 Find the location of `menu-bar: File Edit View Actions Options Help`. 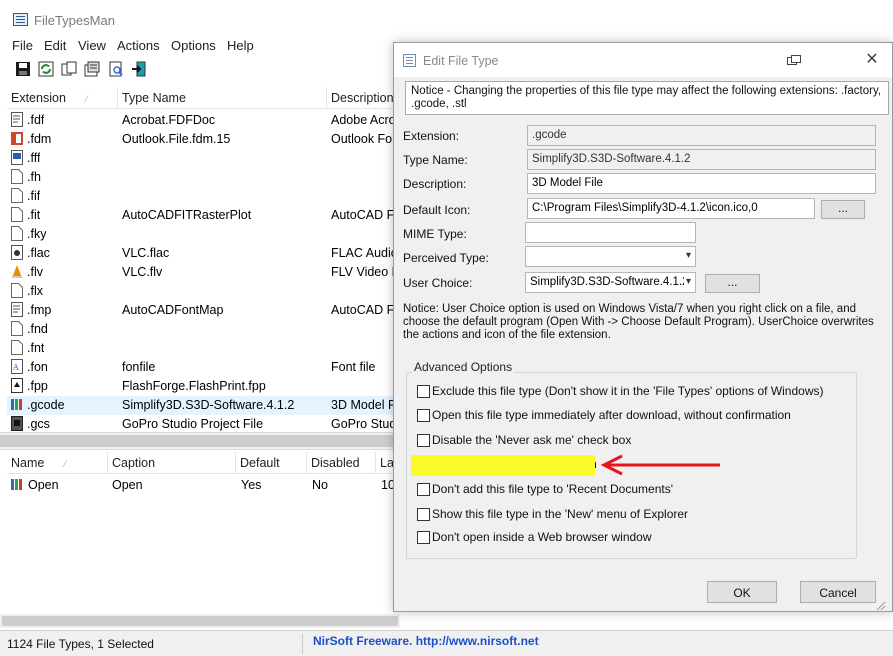

menu-bar: File Edit View Actions Options Help is located at coordinates (200, 46).